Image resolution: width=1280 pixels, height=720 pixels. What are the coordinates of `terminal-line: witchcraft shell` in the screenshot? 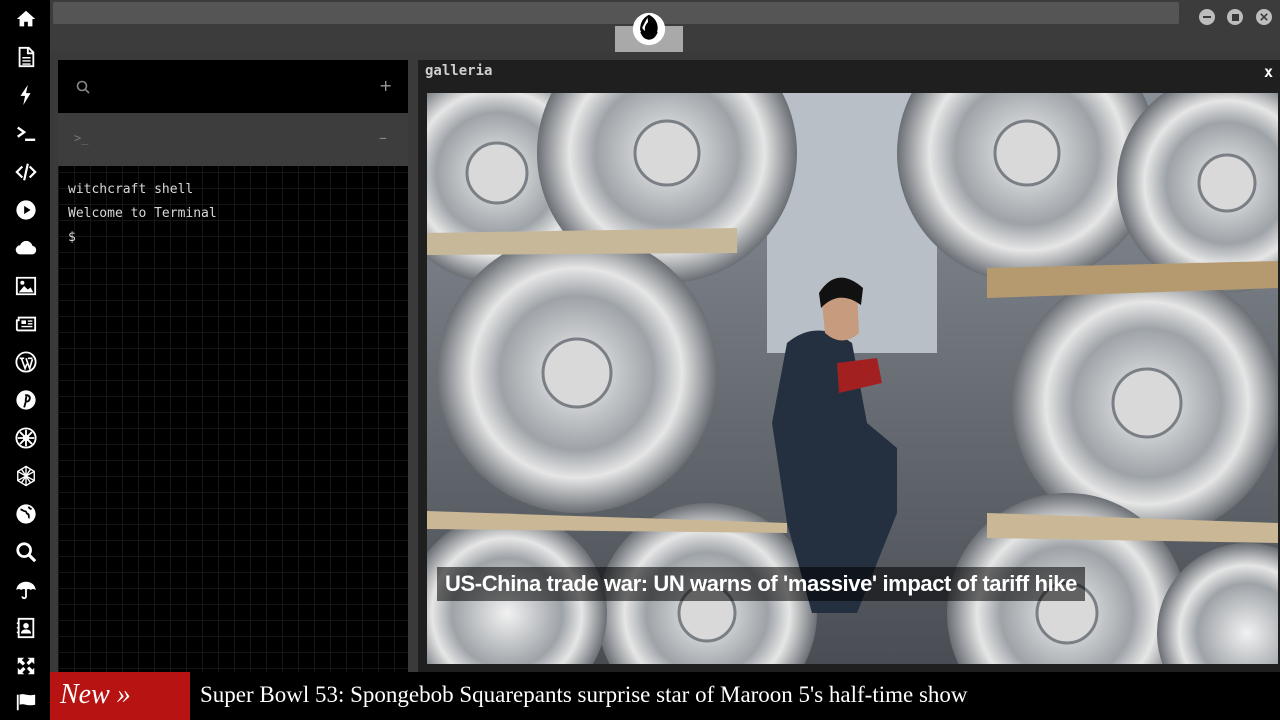 It's located at (131, 189).